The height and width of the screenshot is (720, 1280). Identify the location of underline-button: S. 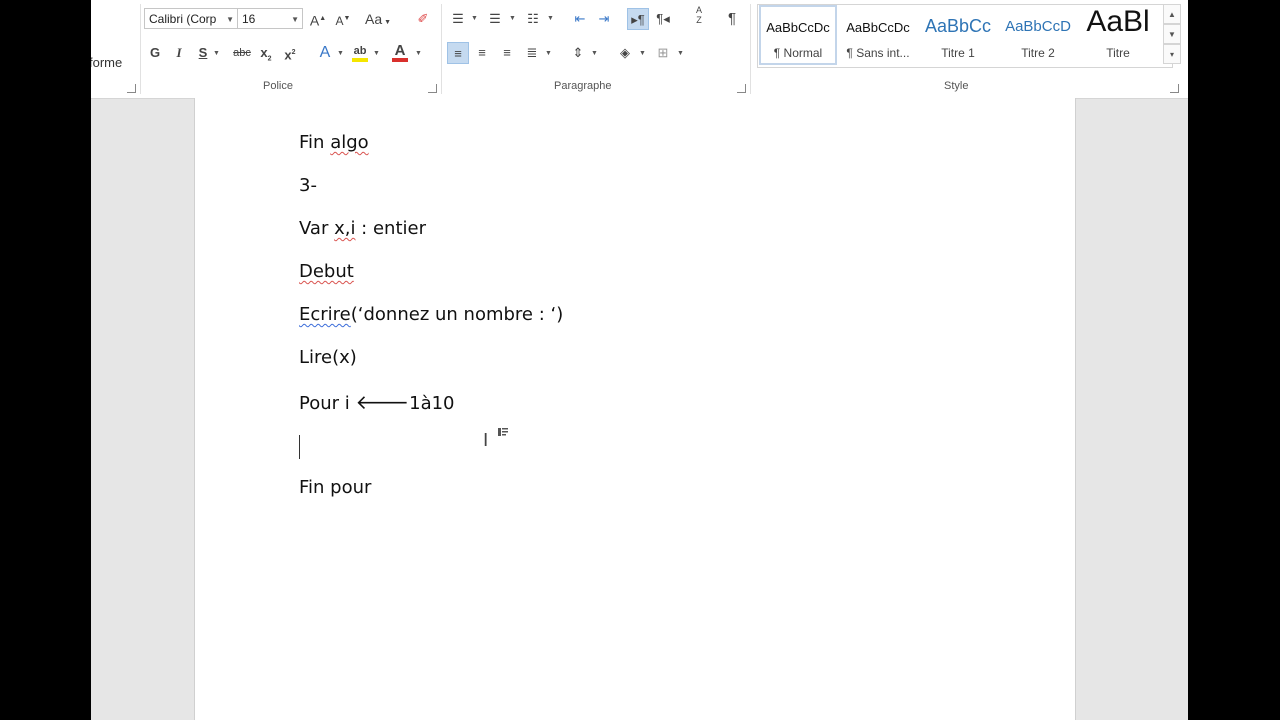
(203, 53).